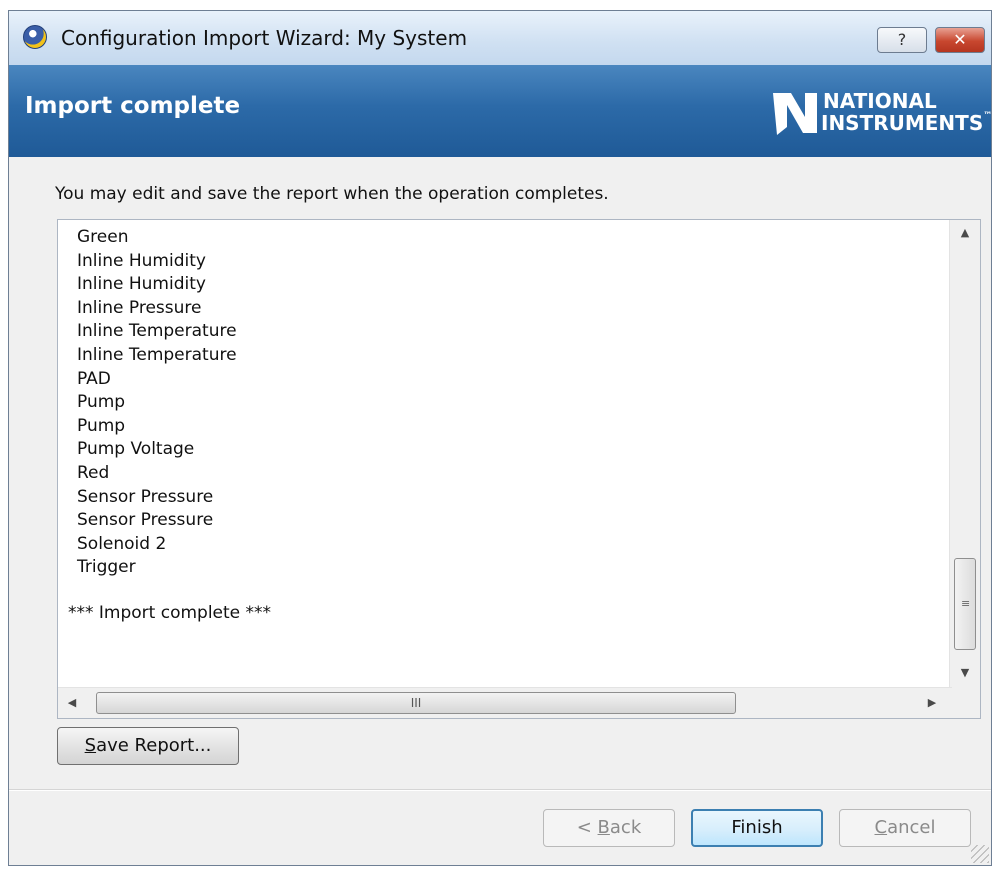 The width and height of the screenshot is (996, 870). What do you see at coordinates (139, 307) in the screenshot?
I see `report-line: Inline Pressure` at bounding box center [139, 307].